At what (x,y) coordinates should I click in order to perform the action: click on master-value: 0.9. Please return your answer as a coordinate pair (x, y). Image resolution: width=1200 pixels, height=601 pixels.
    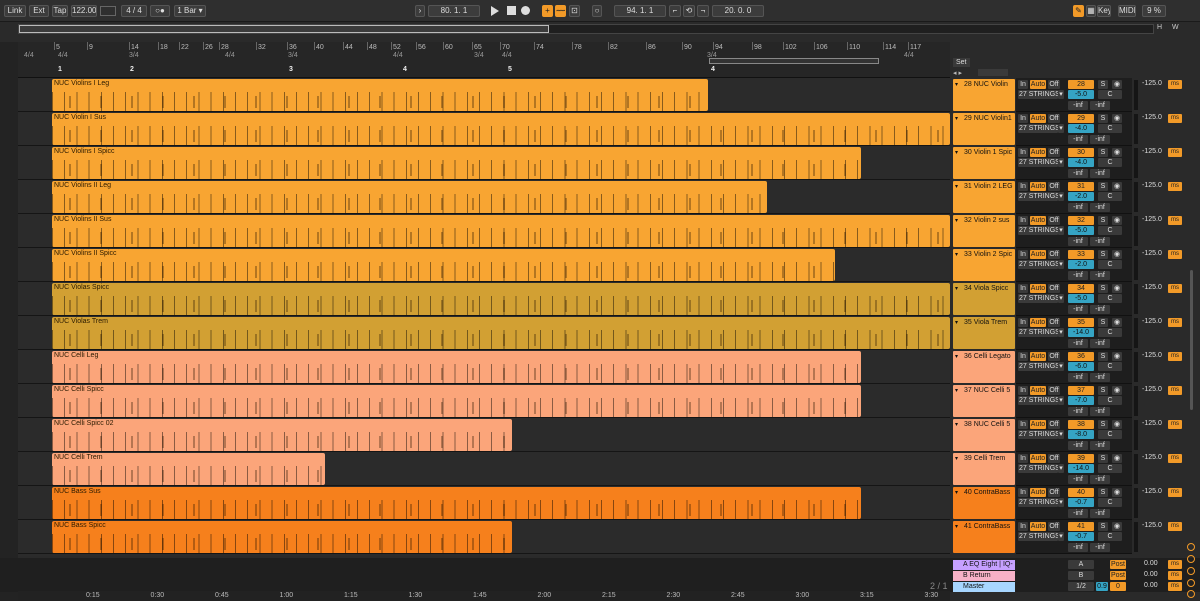
    Looking at the image, I should click on (1102, 586).